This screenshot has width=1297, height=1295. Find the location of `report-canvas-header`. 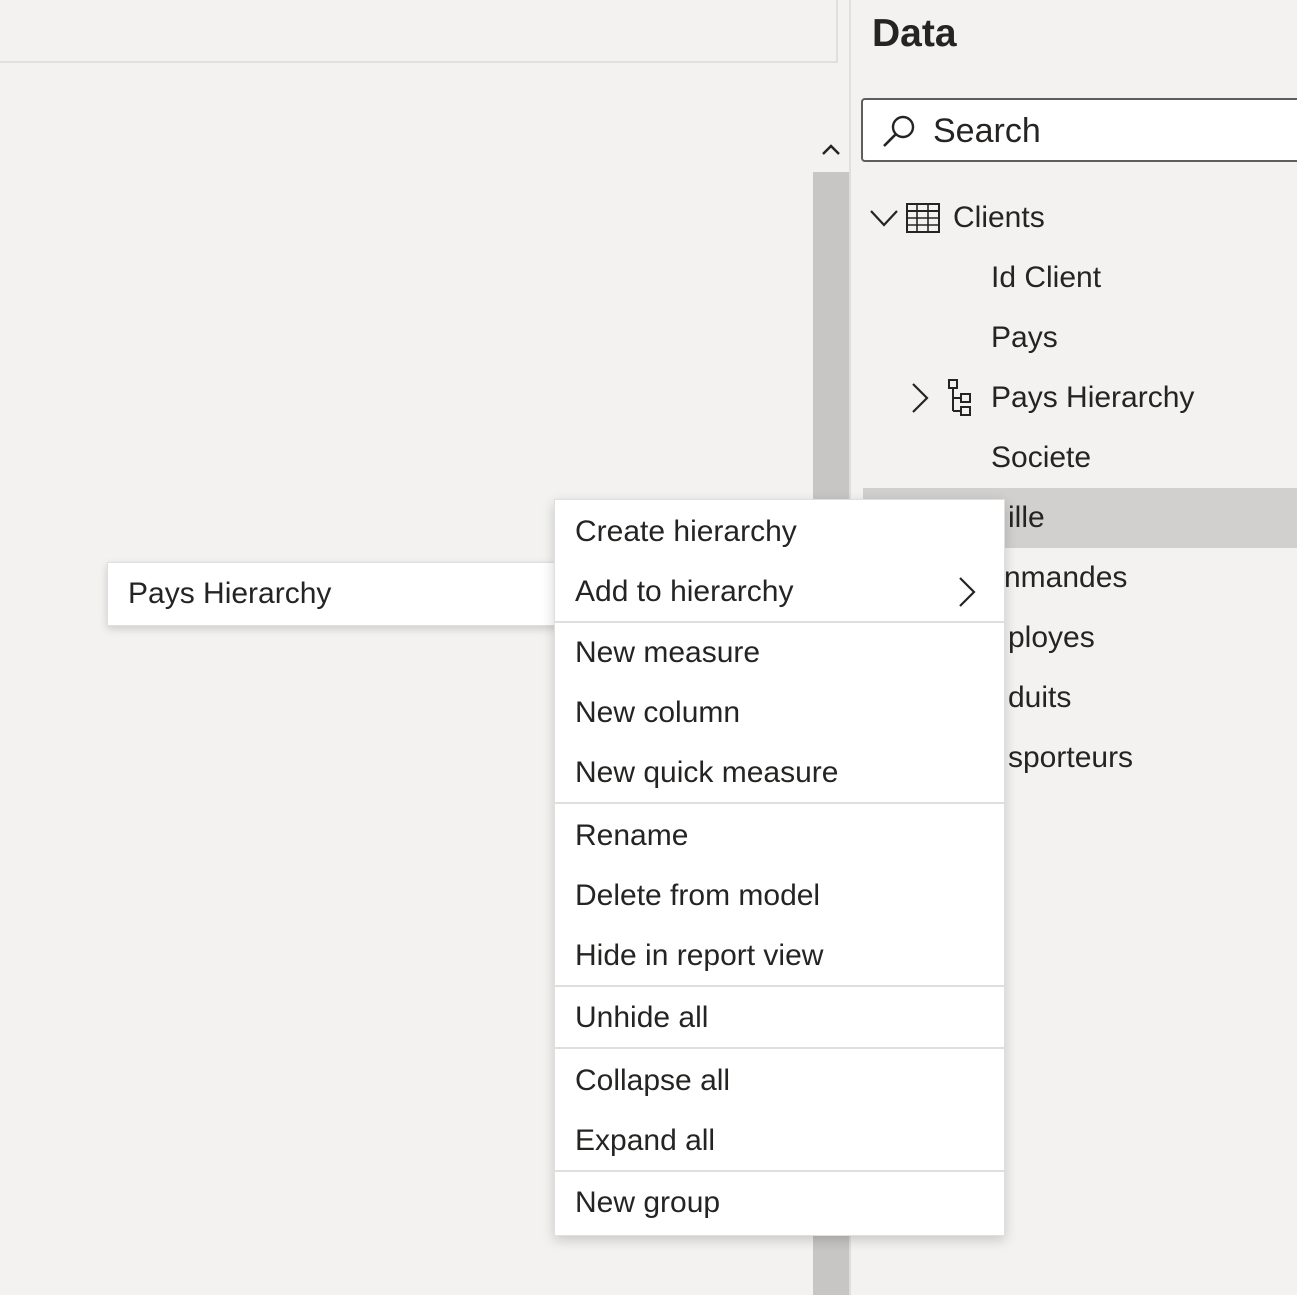

report-canvas-header is located at coordinates (419, 31).